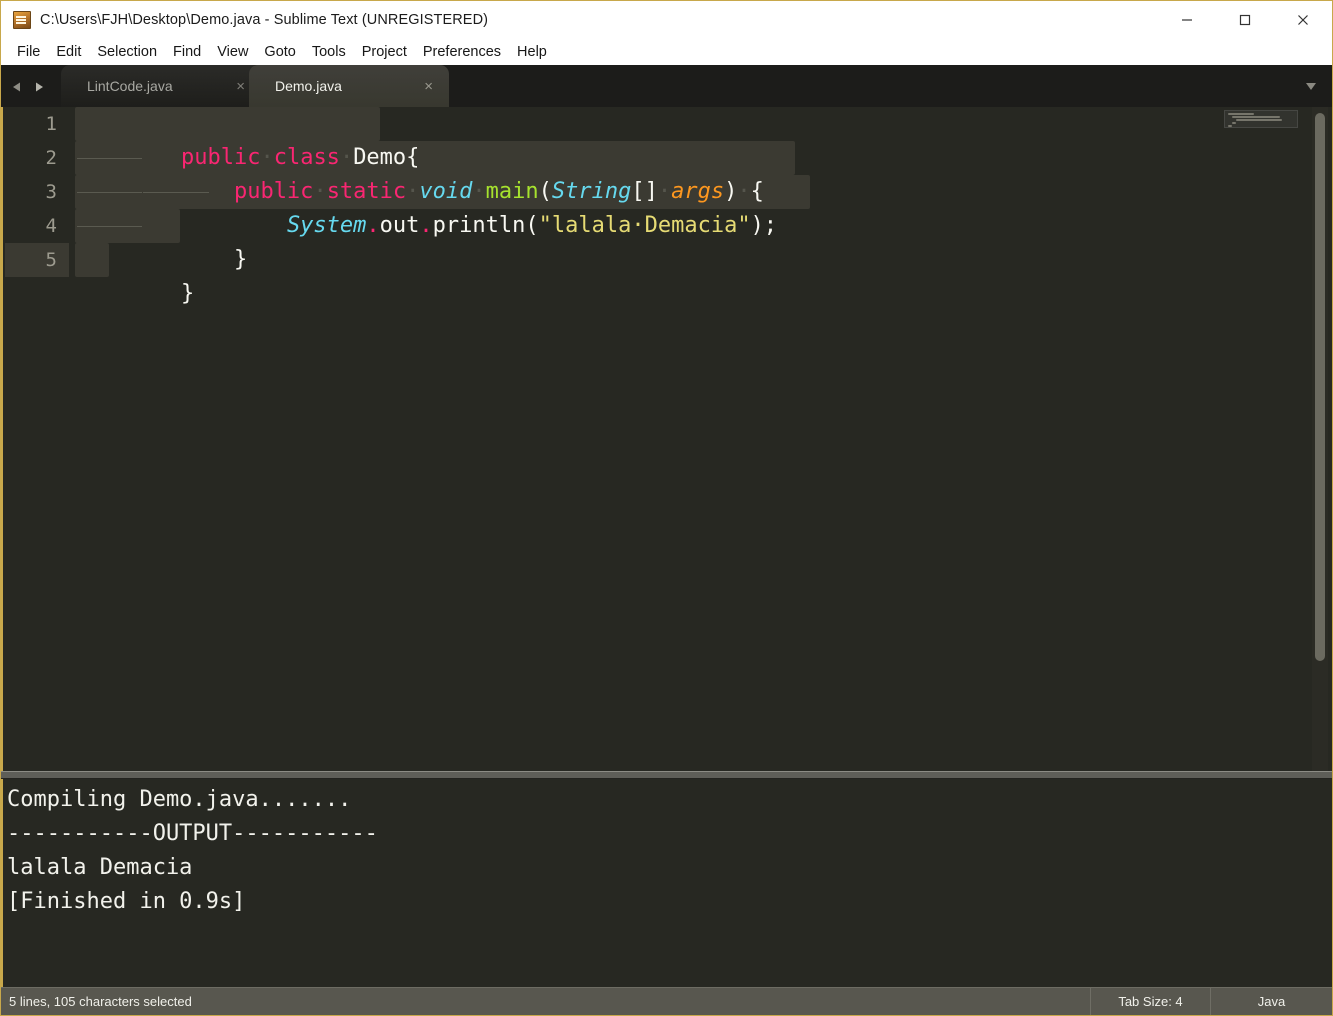 The height and width of the screenshot is (1016, 1333). Describe the element at coordinates (532, 52) in the screenshot. I see `menu-item-help: Help` at that location.